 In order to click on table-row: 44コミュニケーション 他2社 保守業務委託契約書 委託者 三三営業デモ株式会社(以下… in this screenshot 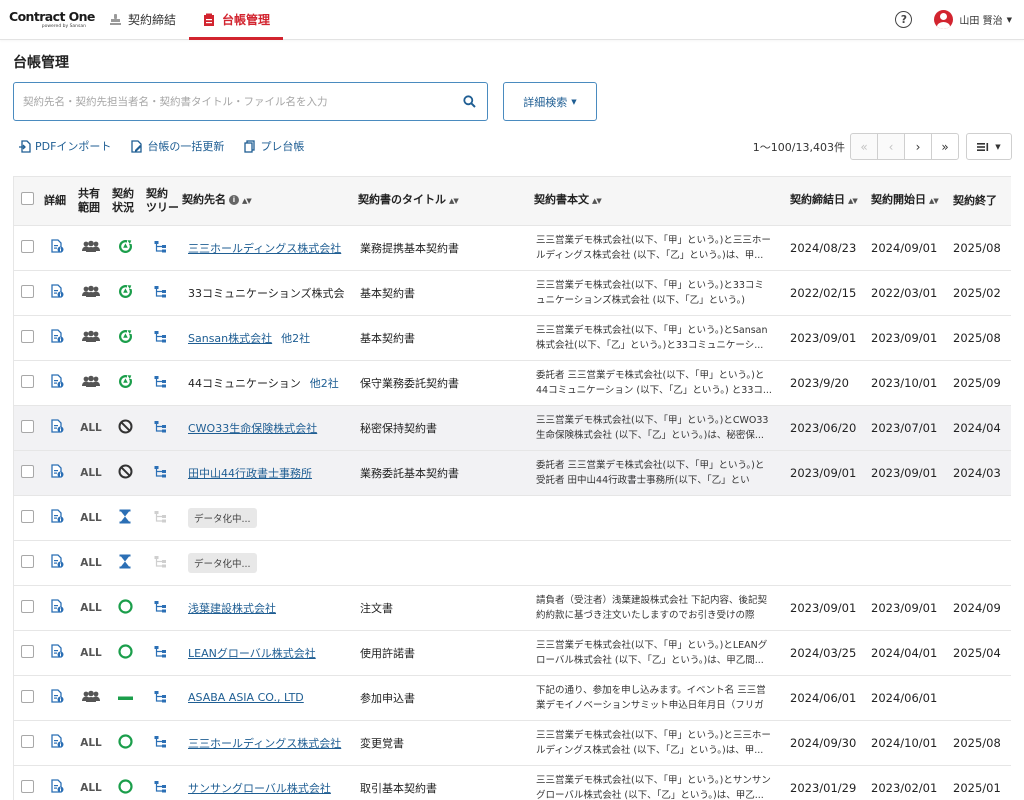, I will do `click(512, 383)`.